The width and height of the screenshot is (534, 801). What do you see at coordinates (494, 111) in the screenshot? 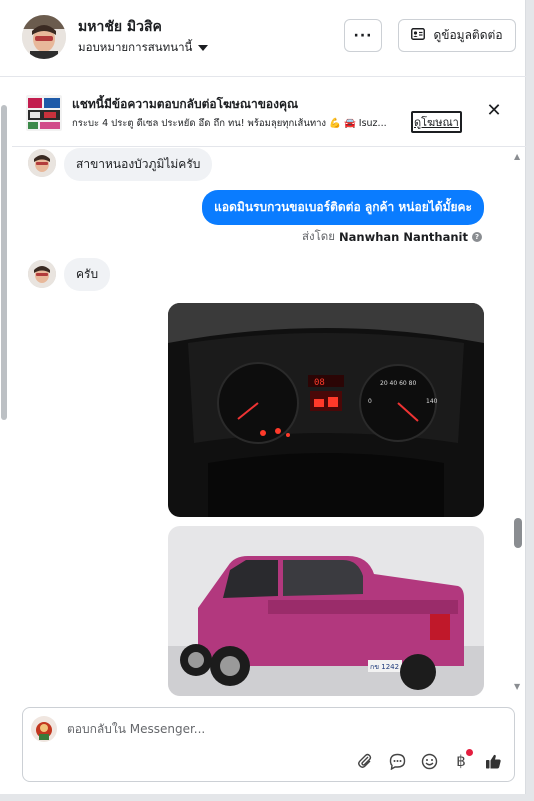
I see `close-icon: ✕` at bounding box center [494, 111].